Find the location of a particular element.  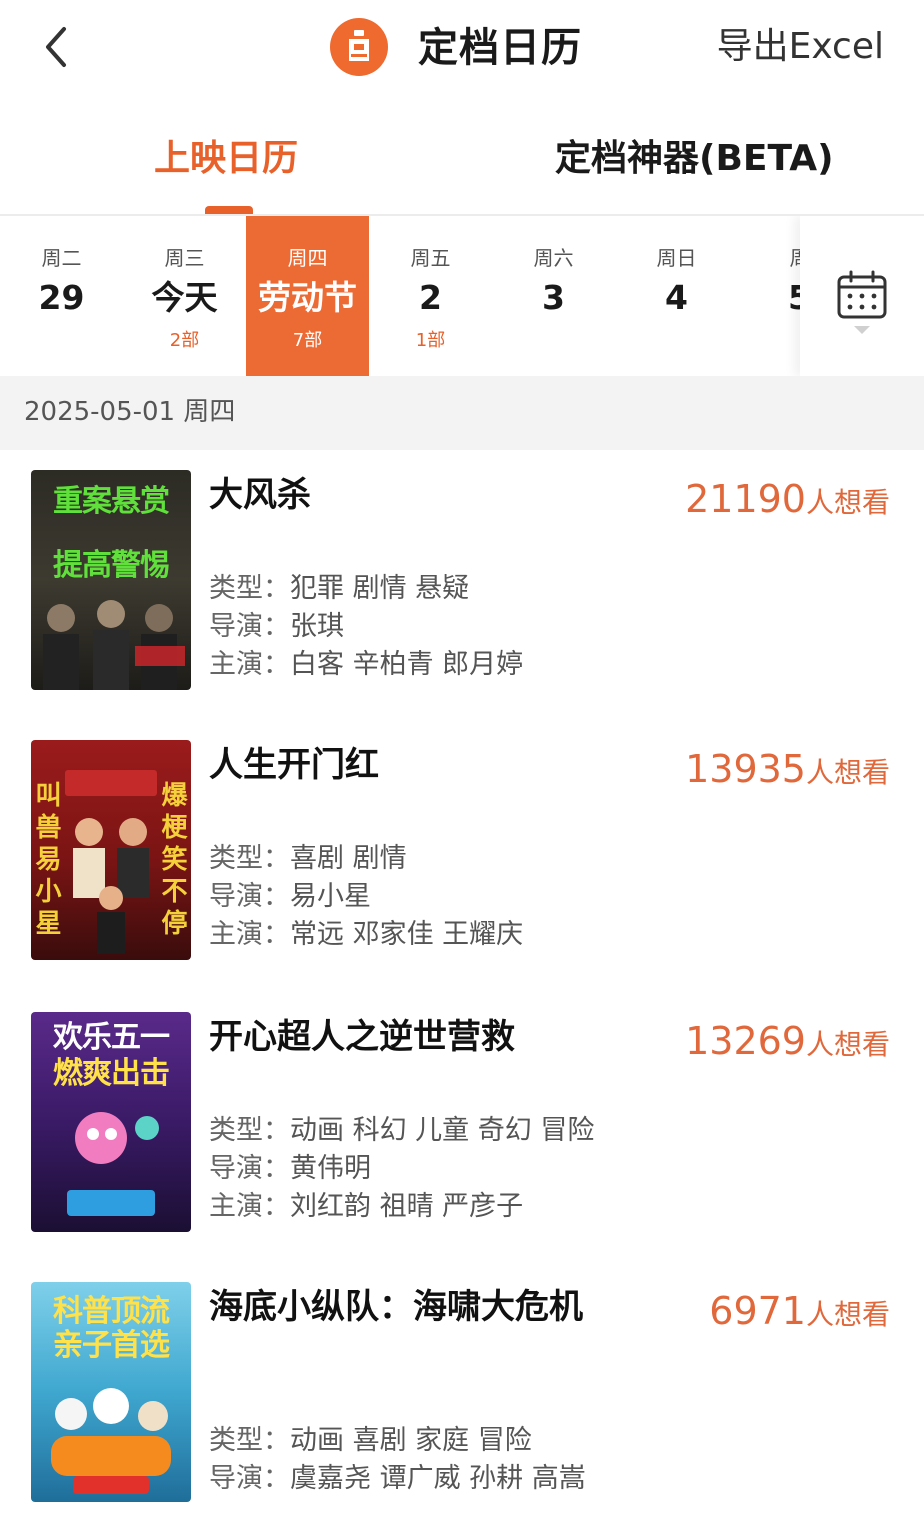

movie-genre: 类型：动画 科幻 儿童 奇幻 冒险 is located at coordinates (401, 1131).